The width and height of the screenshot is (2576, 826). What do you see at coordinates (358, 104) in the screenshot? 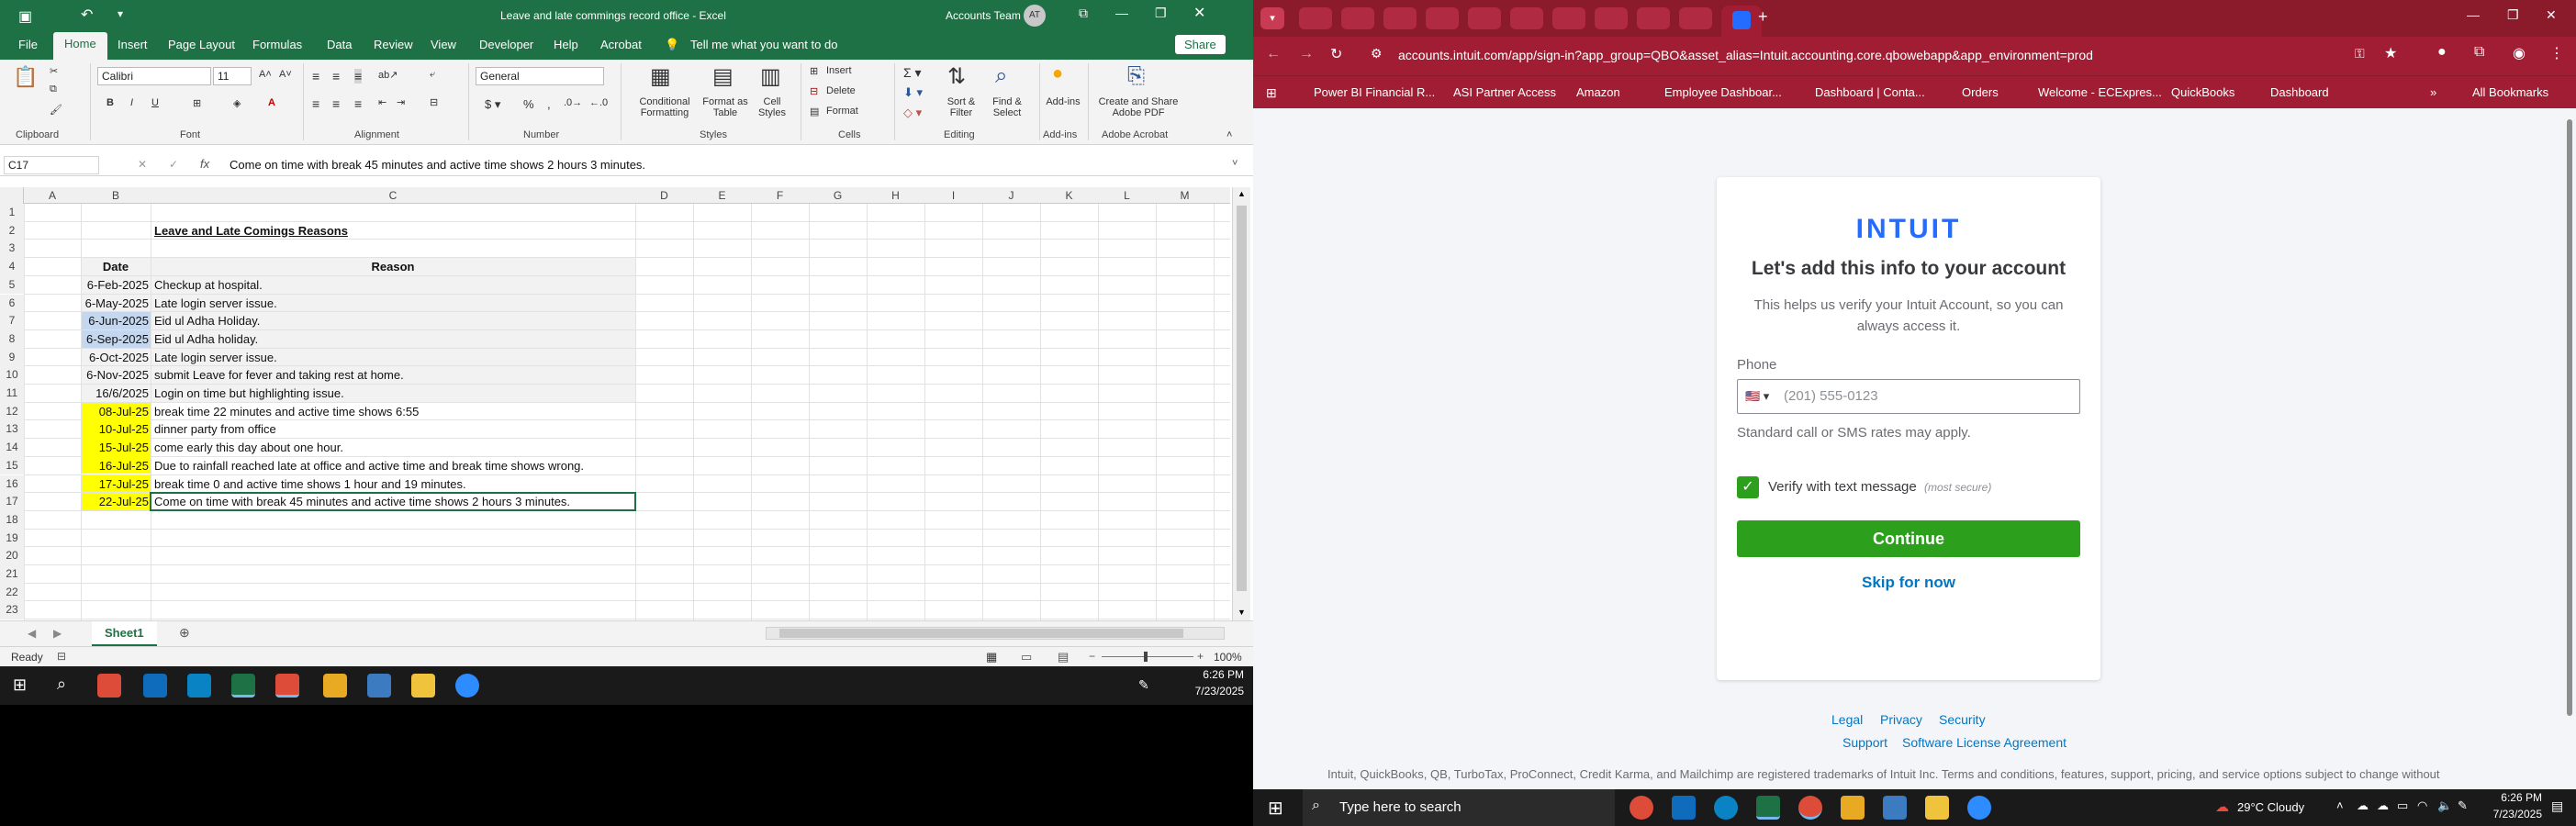
I see `align-right-icon: ≡` at bounding box center [358, 104].